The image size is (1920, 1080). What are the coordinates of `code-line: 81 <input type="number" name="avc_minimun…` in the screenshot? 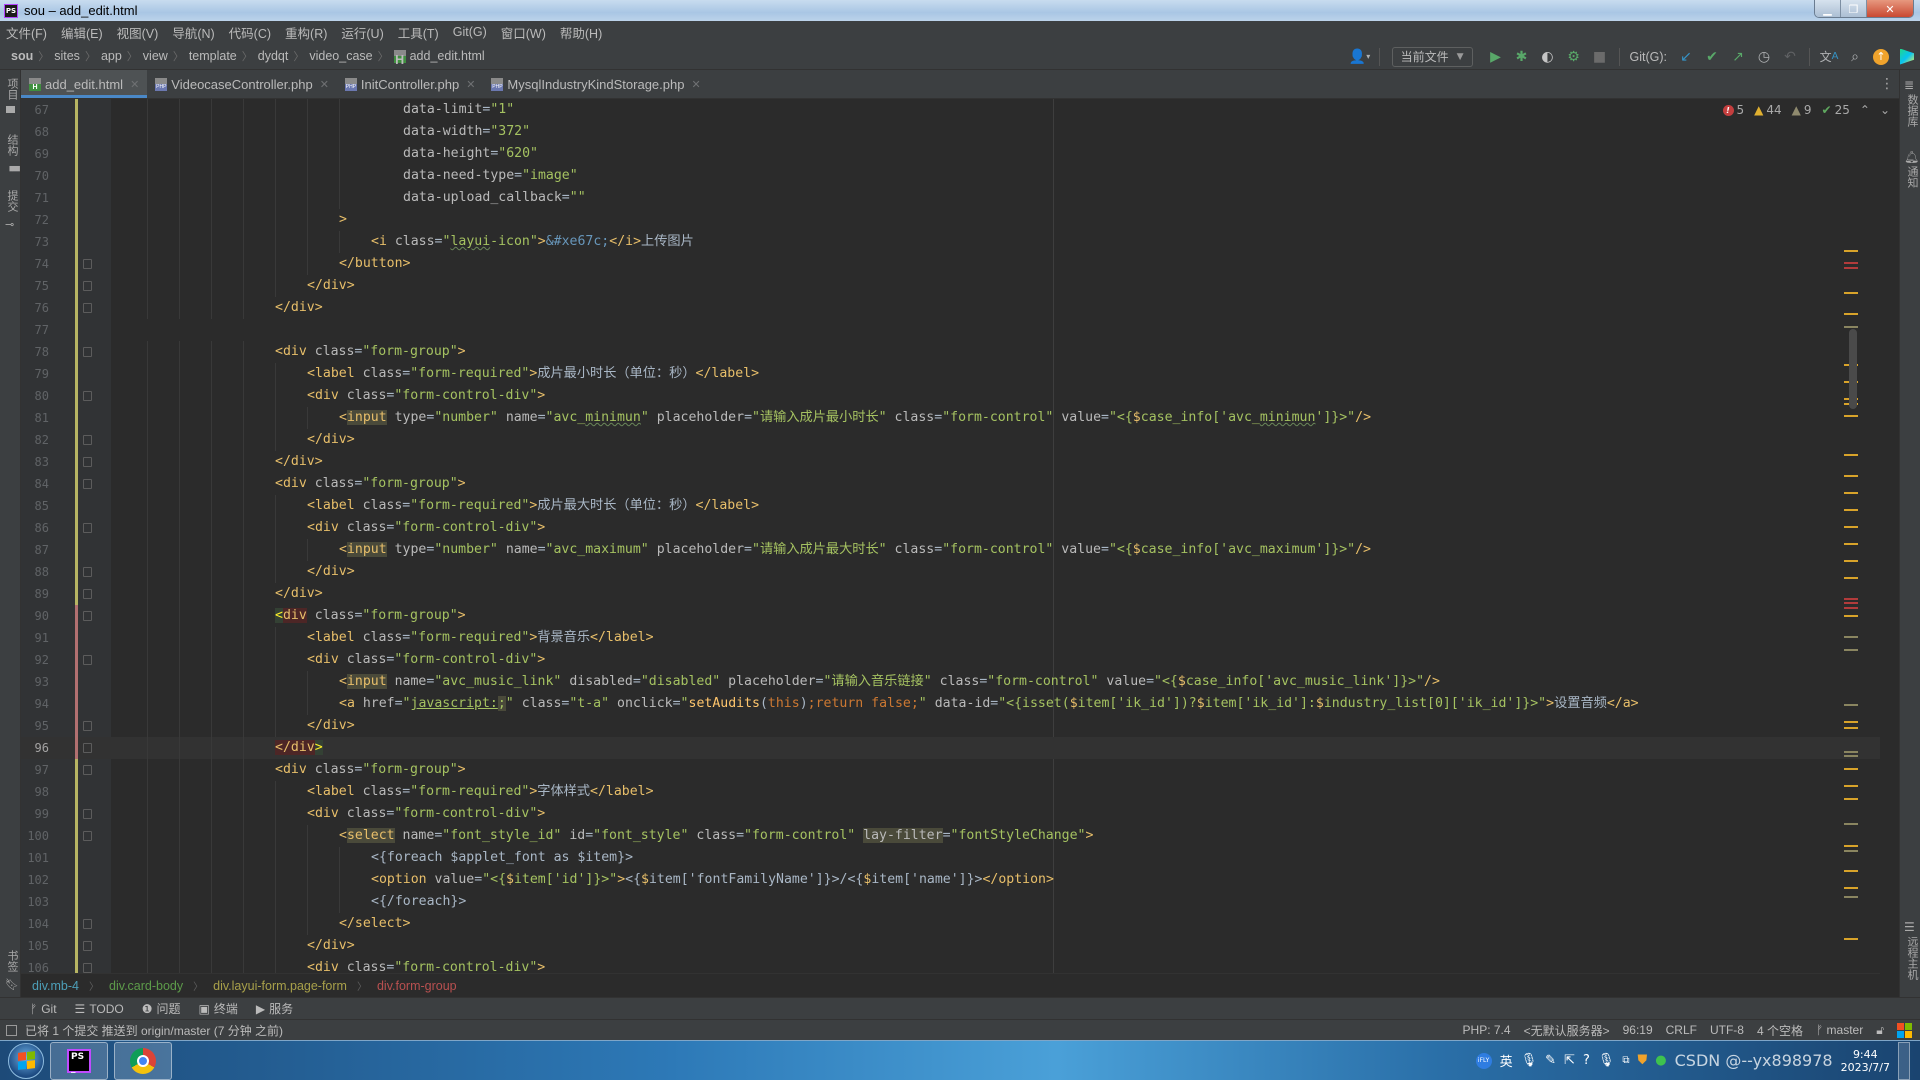 It's located at (950, 418).